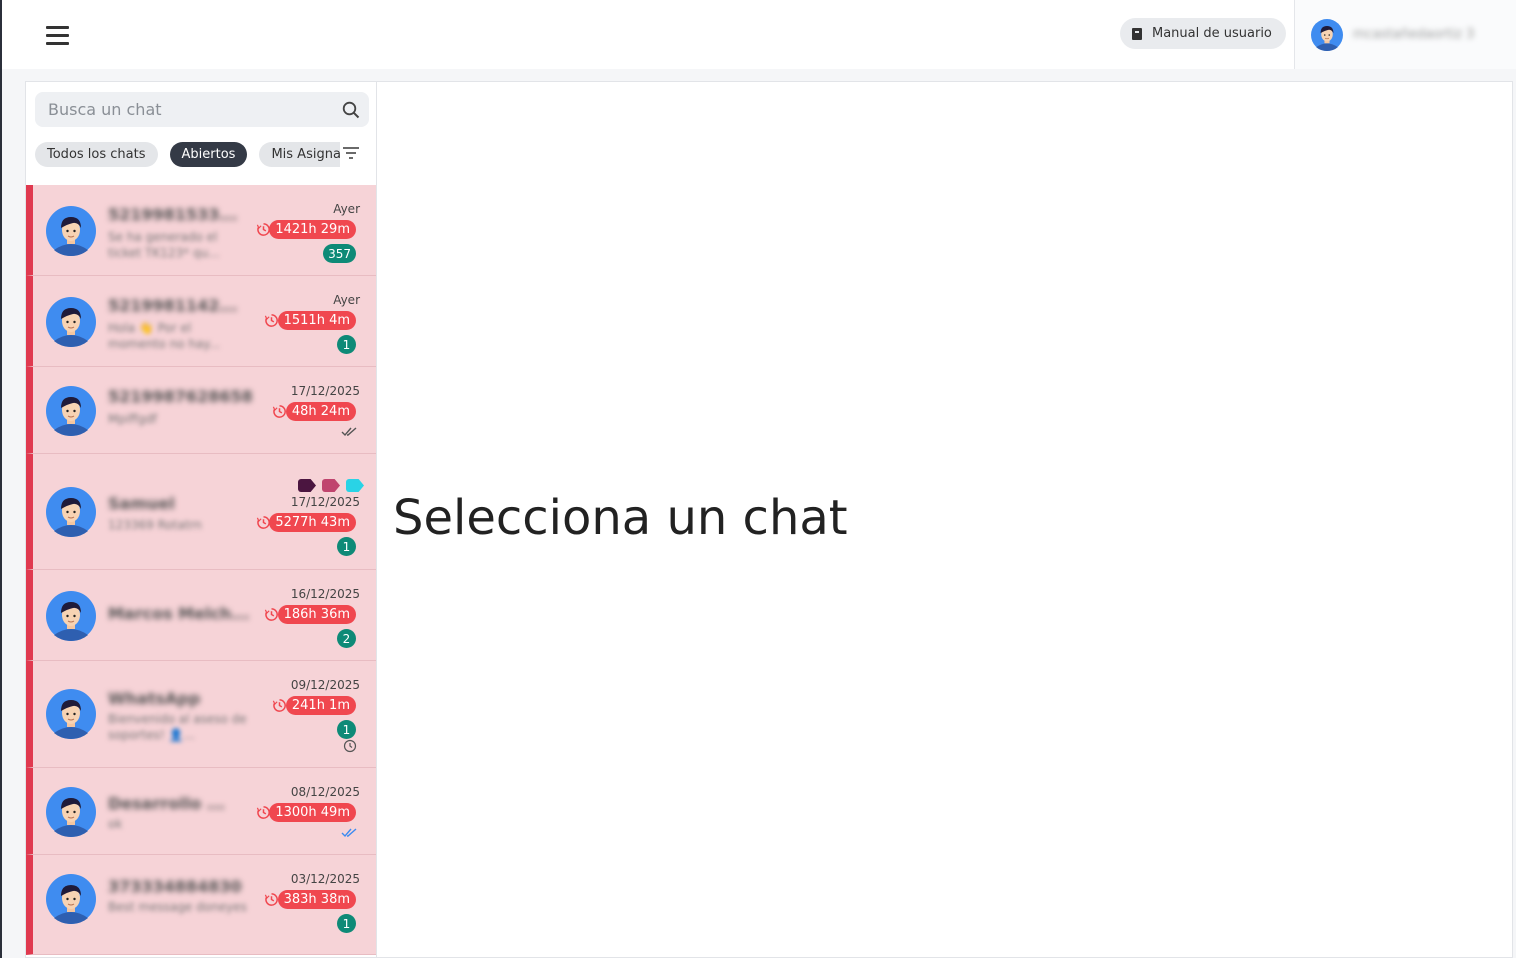  What do you see at coordinates (155, 525) in the screenshot?
I see `chat-preview: 123369 Rotatrn` at bounding box center [155, 525].